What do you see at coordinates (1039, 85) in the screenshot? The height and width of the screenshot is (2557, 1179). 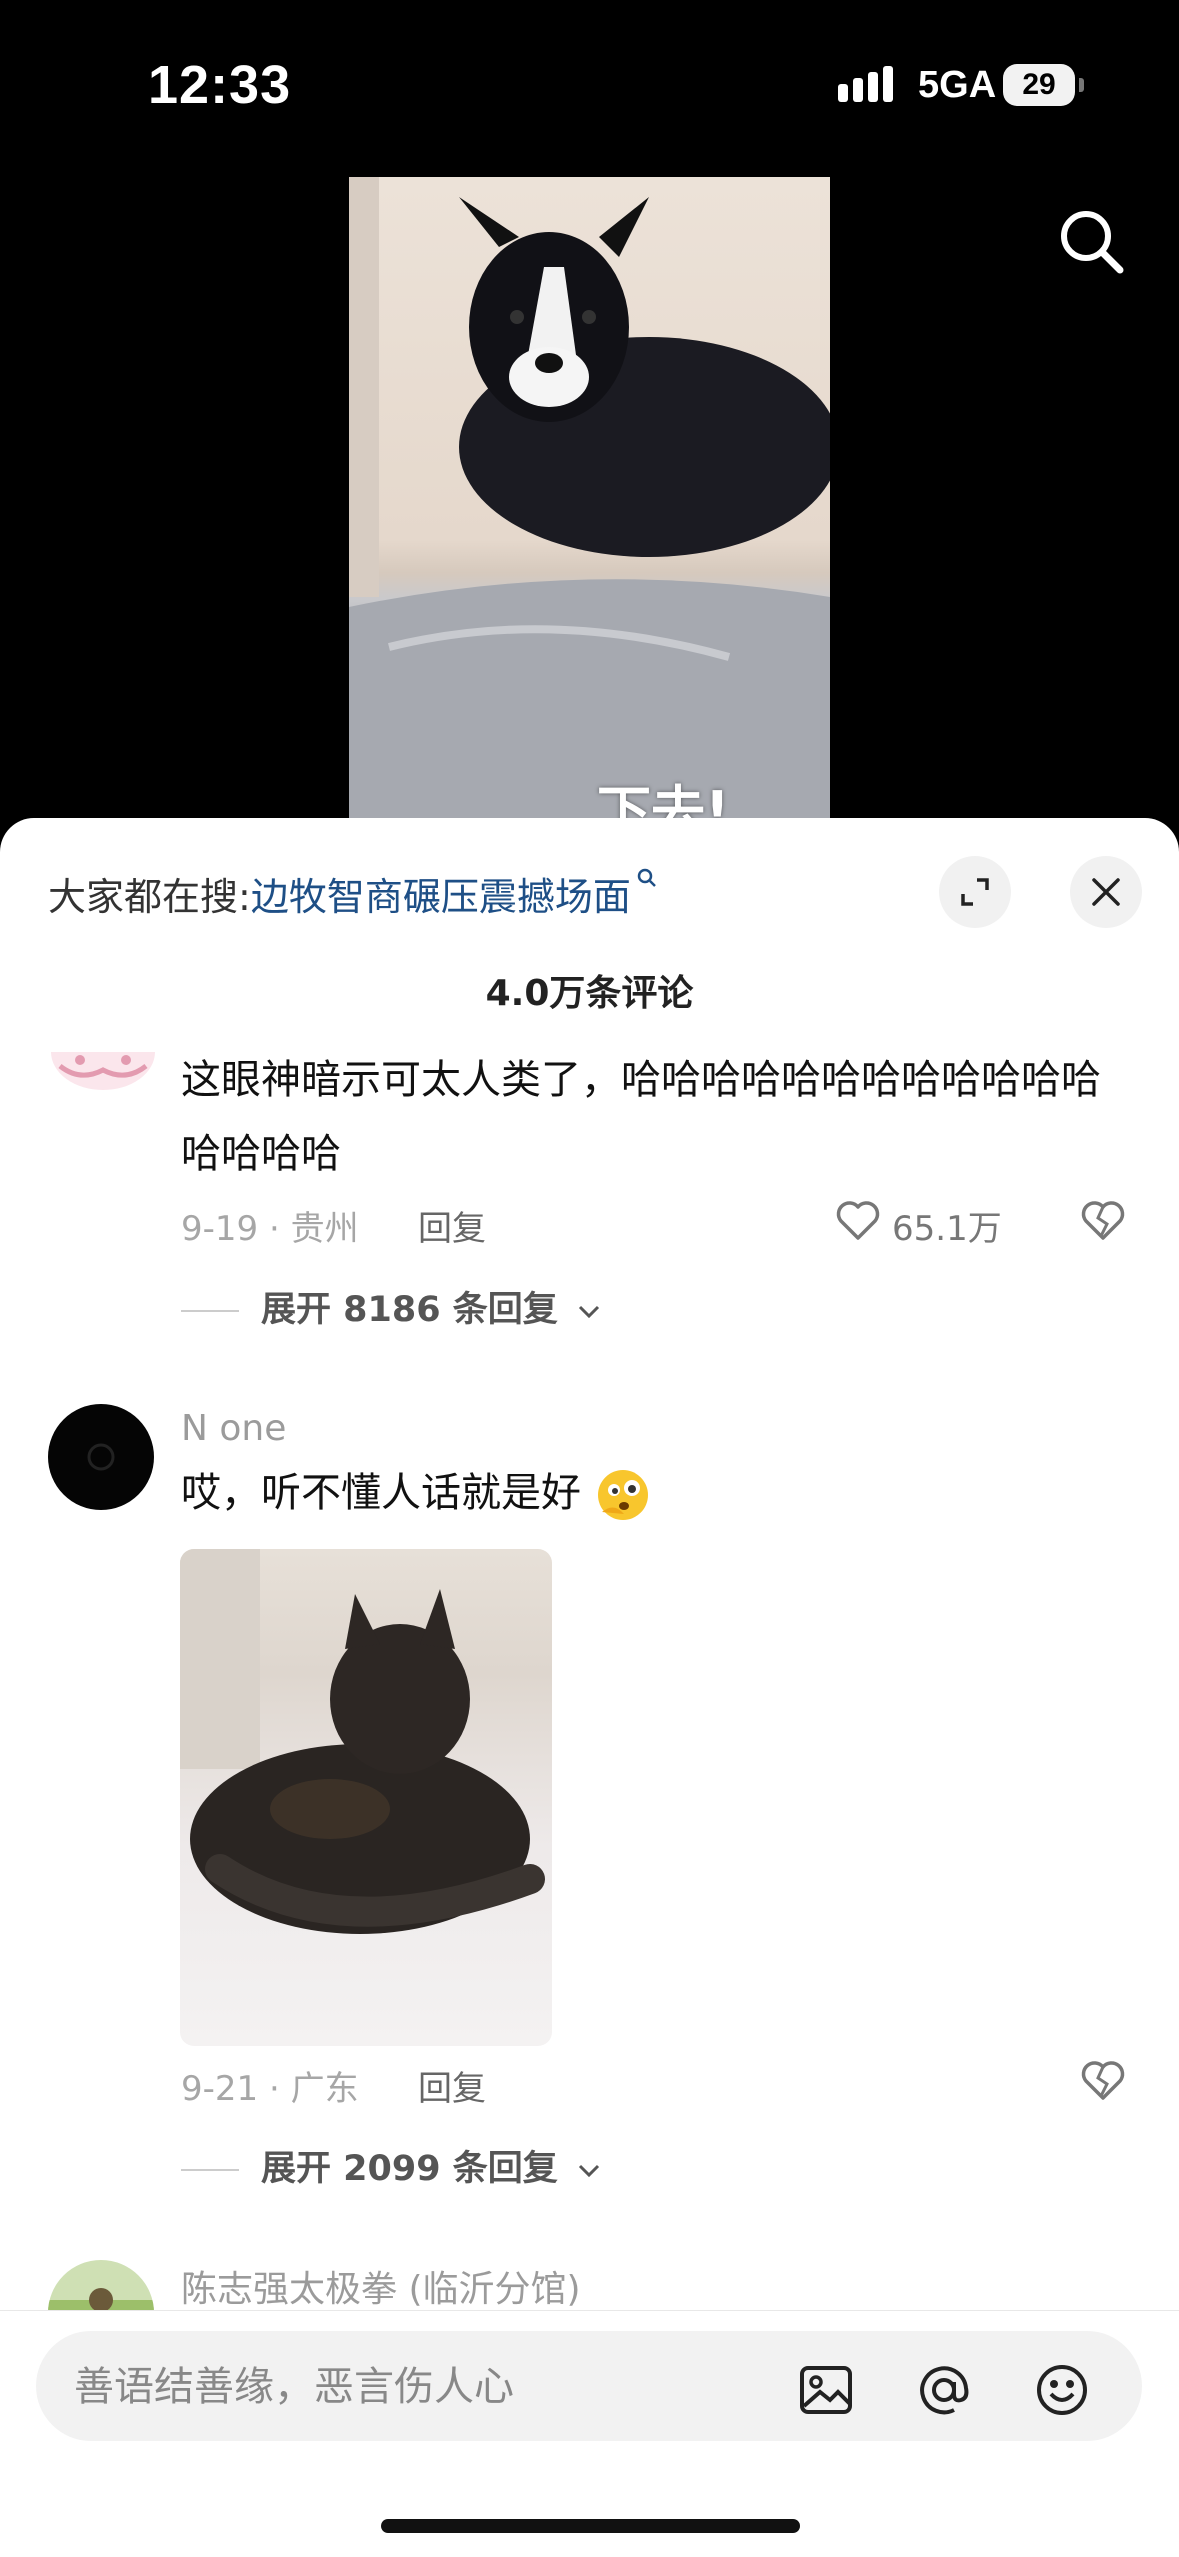 I see `battery-level: 29` at bounding box center [1039, 85].